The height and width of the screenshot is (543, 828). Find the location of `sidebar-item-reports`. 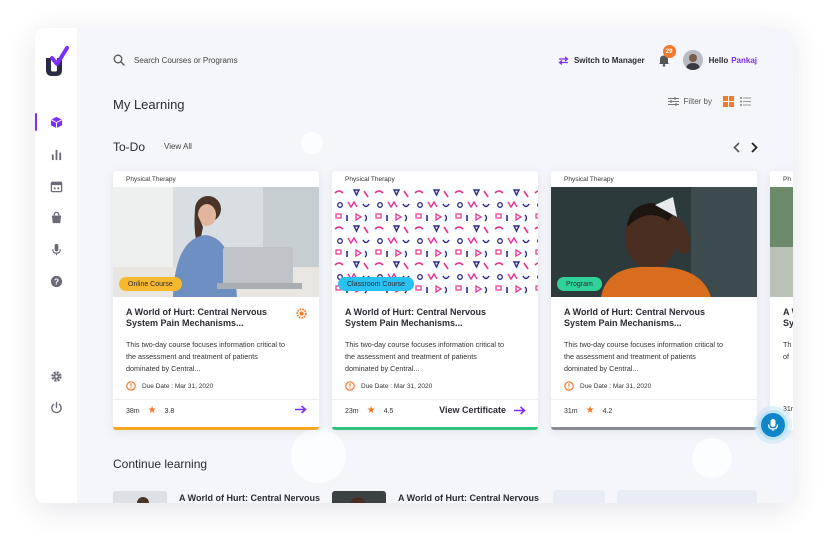

sidebar-item-reports is located at coordinates (56, 154).